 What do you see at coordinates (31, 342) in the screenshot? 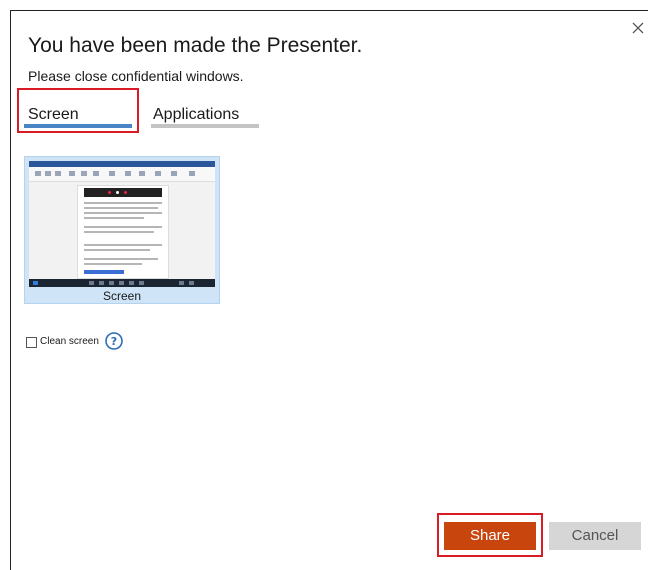
I see `clean-screen-checkbox` at bounding box center [31, 342].